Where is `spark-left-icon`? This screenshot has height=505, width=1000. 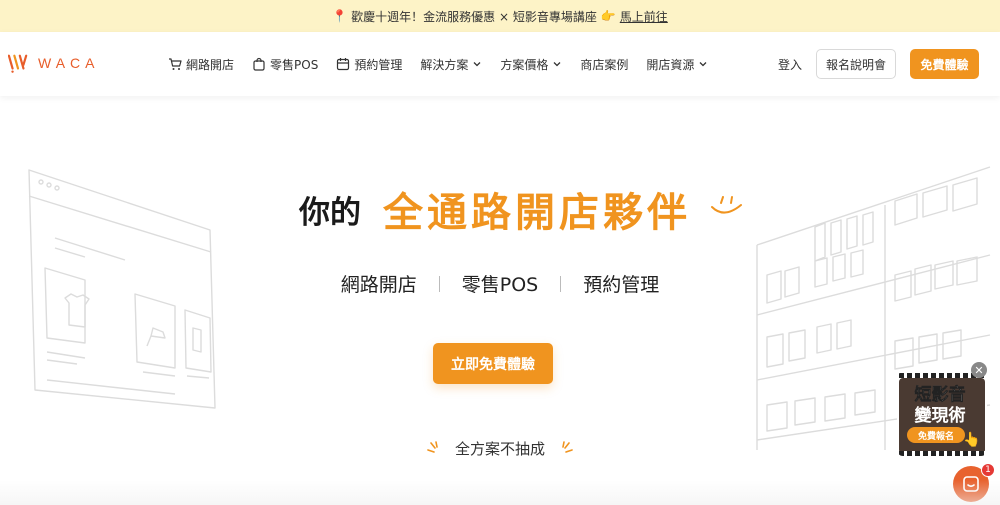 spark-left-icon is located at coordinates (432, 446).